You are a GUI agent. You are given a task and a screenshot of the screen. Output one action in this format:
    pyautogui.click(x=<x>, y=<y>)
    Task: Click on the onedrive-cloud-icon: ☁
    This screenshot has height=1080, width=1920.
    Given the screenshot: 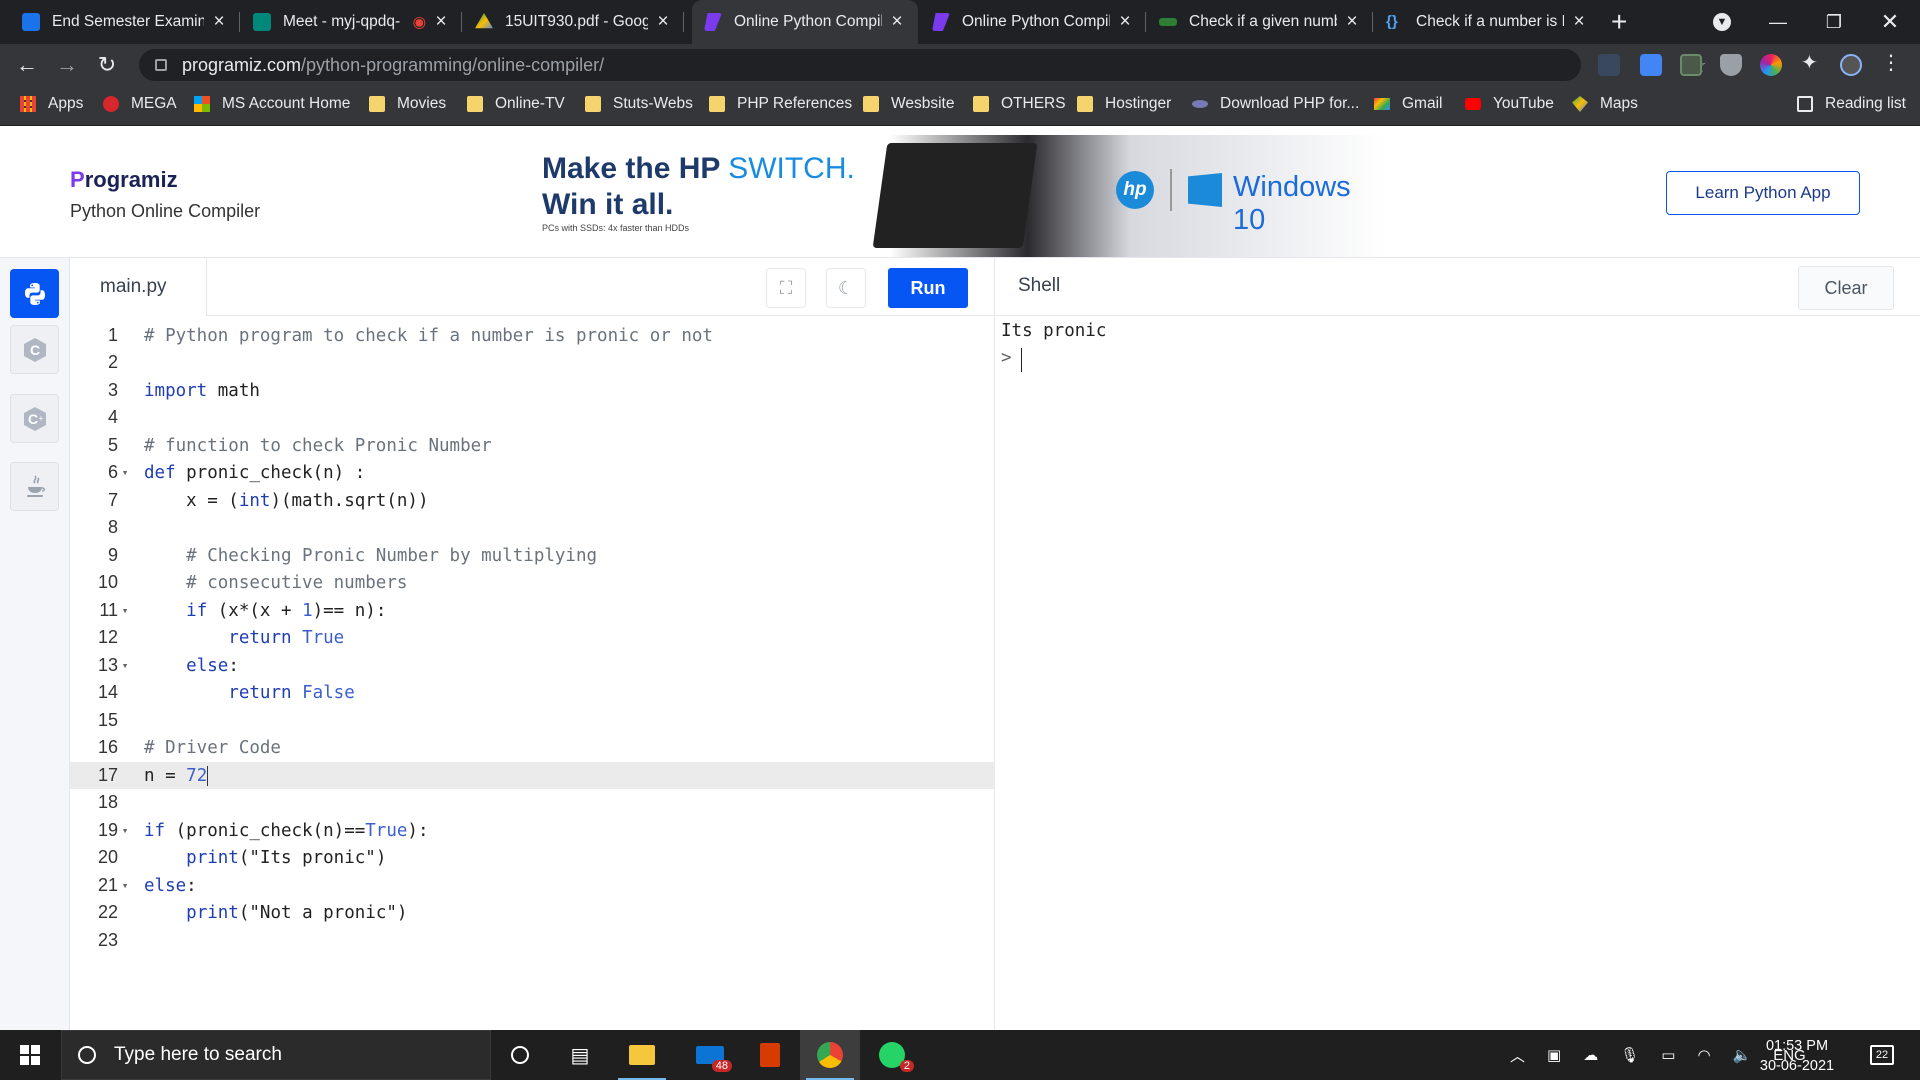 What is the action you would take?
    pyautogui.click(x=1590, y=1055)
    